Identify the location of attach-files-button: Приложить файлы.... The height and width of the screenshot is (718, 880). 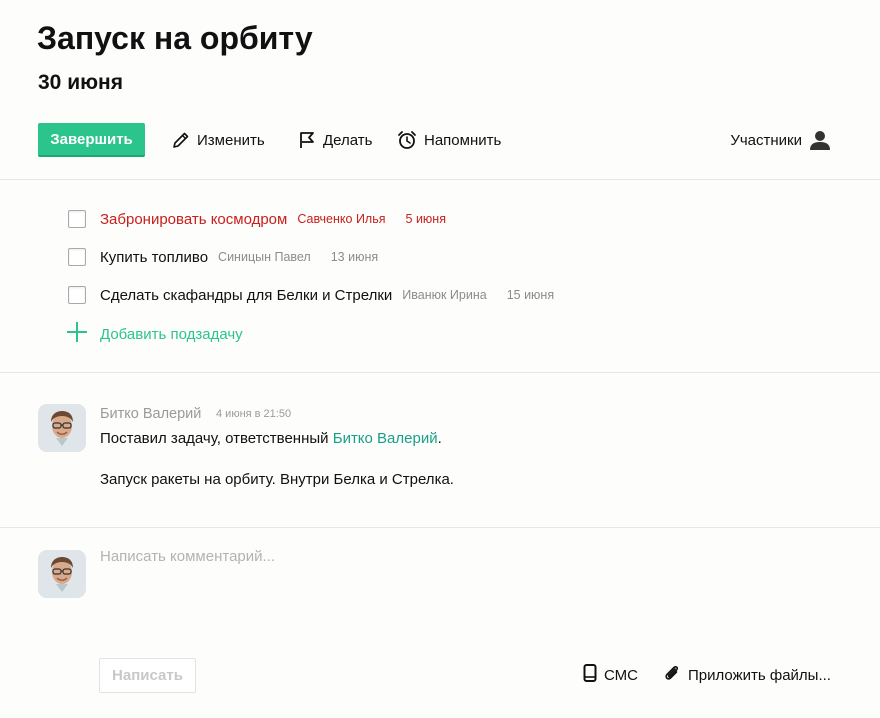
(747, 675).